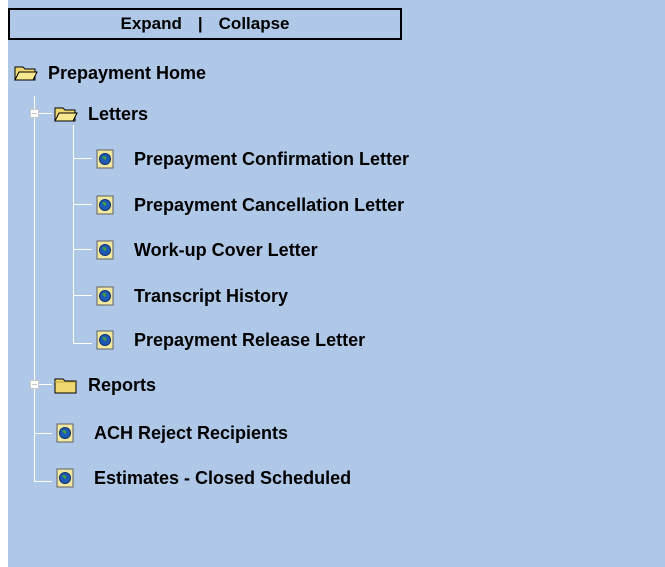 Image resolution: width=665 pixels, height=567 pixels. What do you see at coordinates (211, 295) in the screenshot?
I see `tree-item-label: Transcript History` at bounding box center [211, 295].